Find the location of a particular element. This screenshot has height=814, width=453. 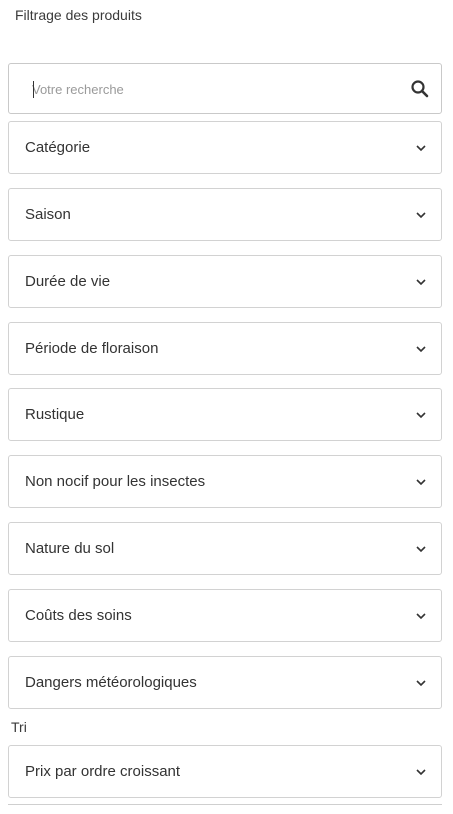

filter-label: Saison is located at coordinates (48, 214).